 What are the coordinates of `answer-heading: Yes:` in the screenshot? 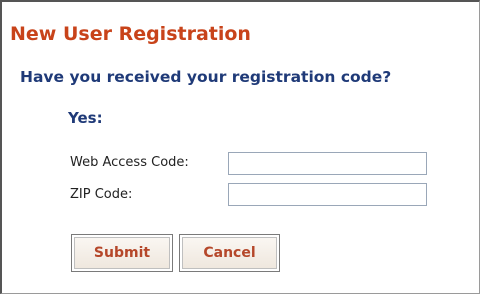 It's located at (85, 118).